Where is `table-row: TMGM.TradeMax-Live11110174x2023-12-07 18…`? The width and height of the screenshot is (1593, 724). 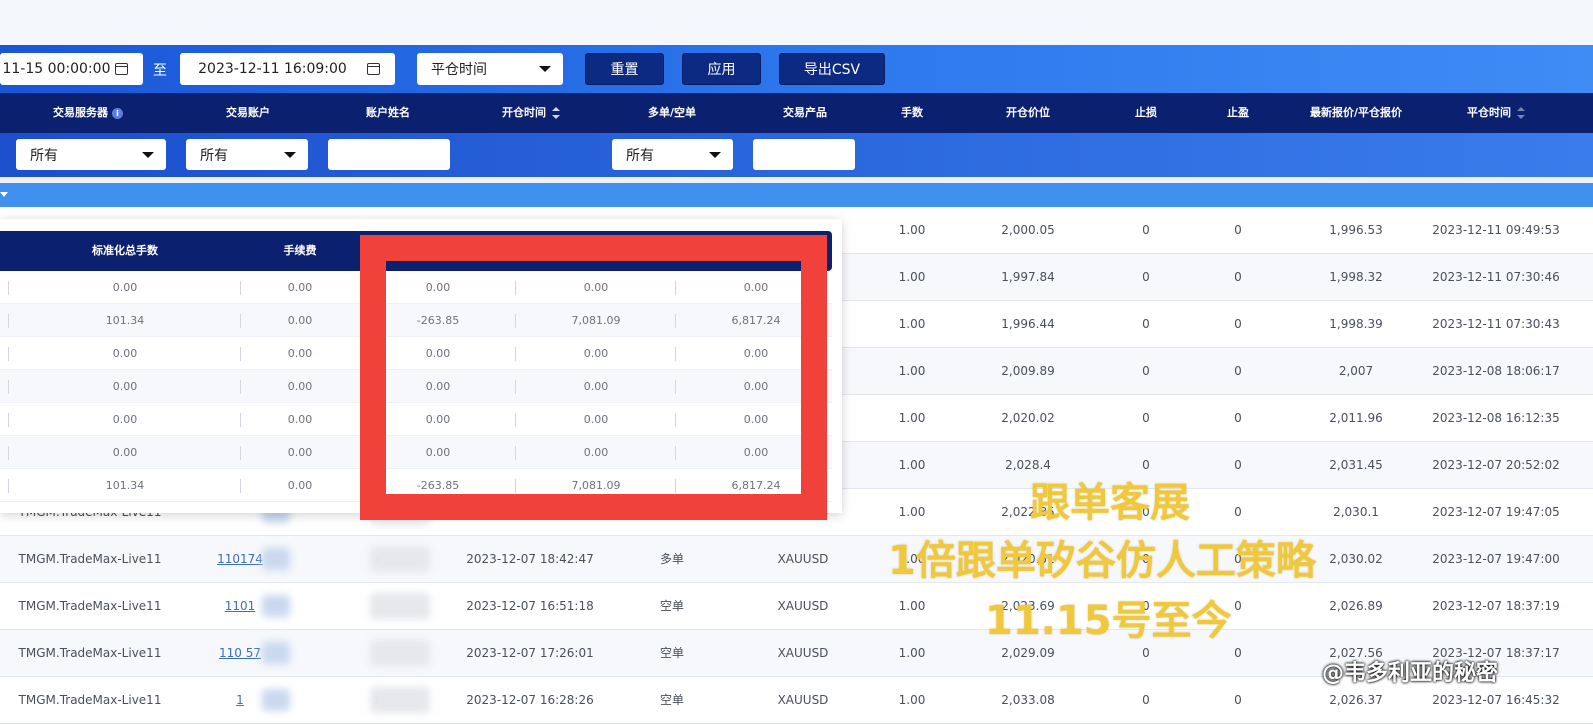
table-row: TMGM.TradeMax-Live11110174x2023-12-07 18… is located at coordinates (796, 559).